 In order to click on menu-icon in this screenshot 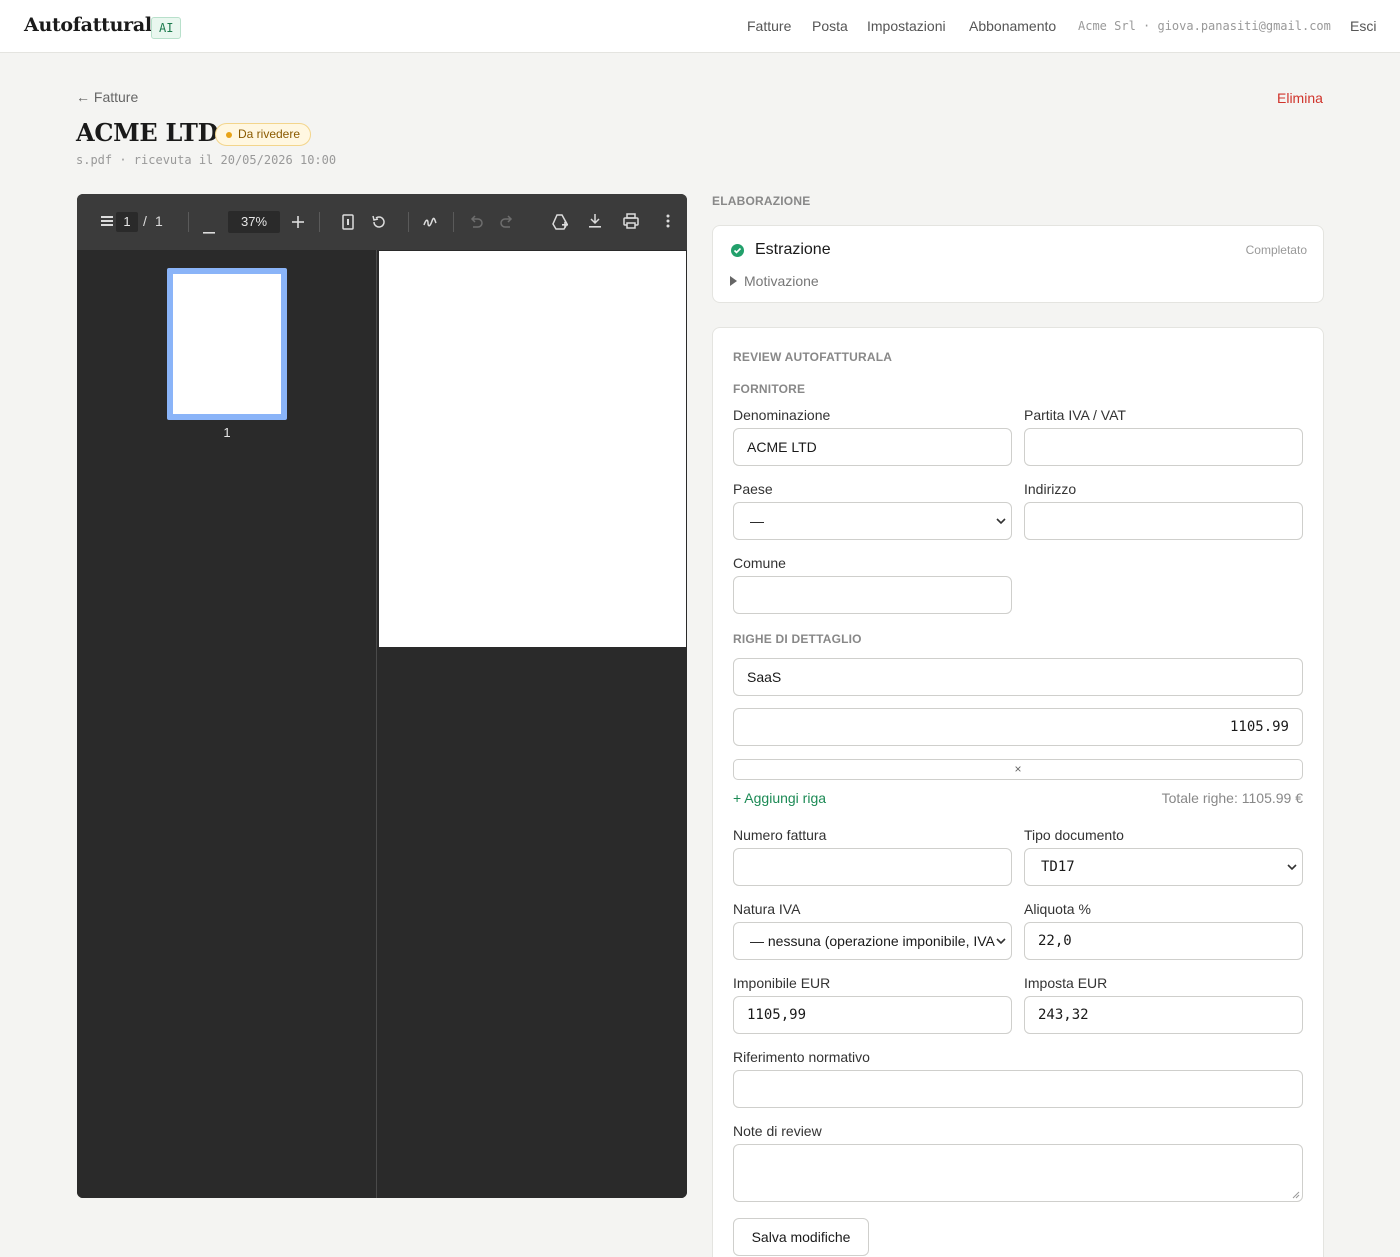, I will do `click(107, 222)`.